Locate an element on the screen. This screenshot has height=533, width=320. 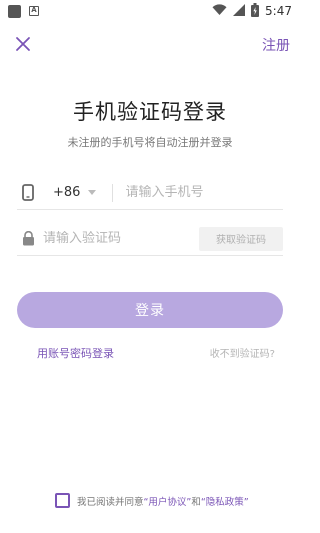
verification-code-input is located at coordinates (103, 238).